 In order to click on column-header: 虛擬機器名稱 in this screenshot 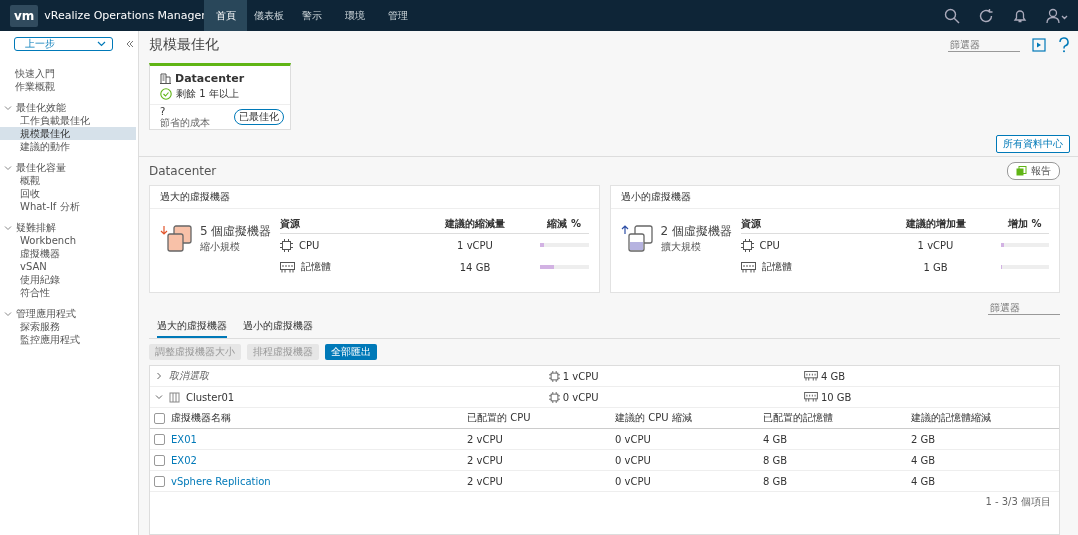, I will do `click(201, 418)`.